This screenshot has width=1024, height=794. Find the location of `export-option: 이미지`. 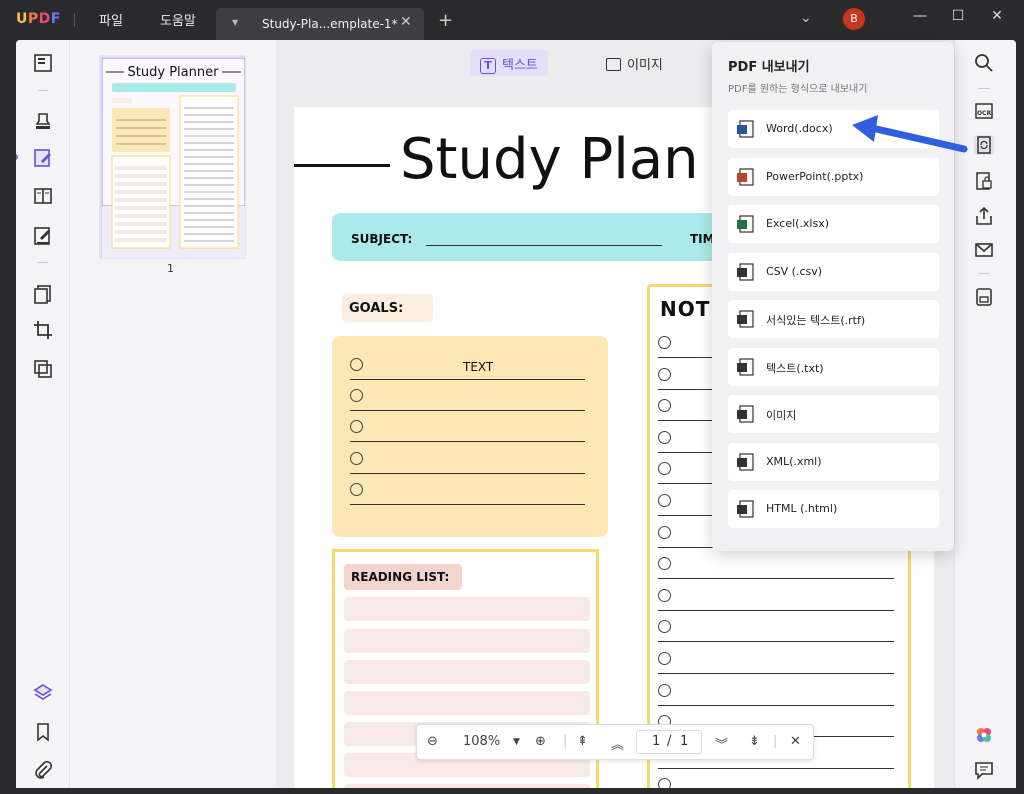

export-option: 이미지 is located at coordinates (833, 414).